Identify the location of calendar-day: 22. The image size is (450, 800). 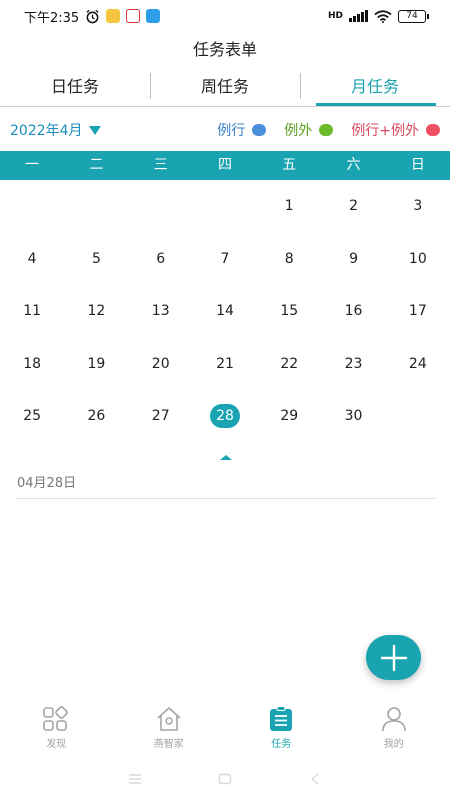
(289, 364).